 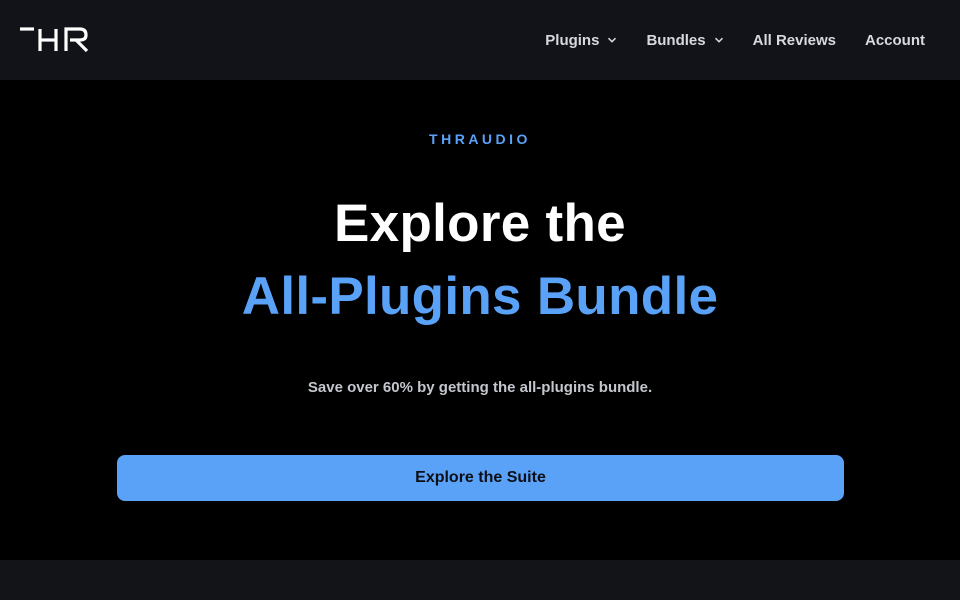 What do you see at coordinates (572, 40) in the screenshot?
I see `nav-plugins-label: Plugins` at bounding box center [572, 40].